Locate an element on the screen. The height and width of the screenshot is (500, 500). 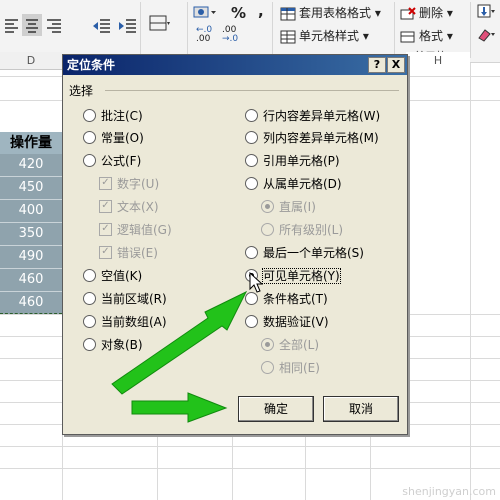
annotation-arrows is located at coordinates (179, 356).